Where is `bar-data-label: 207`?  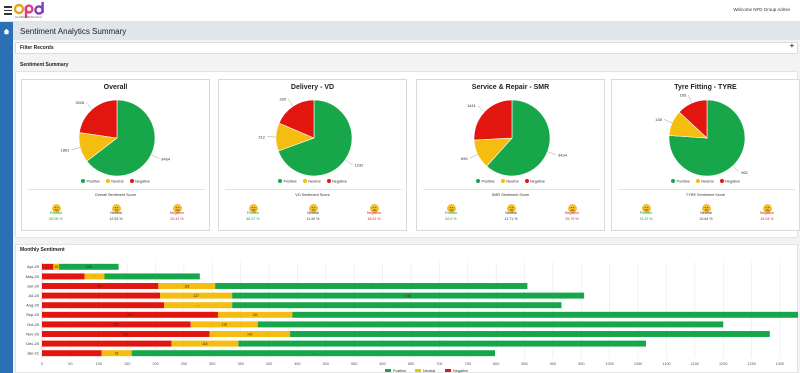
bar-data-label: 207 is located at coordinates (101, 286).